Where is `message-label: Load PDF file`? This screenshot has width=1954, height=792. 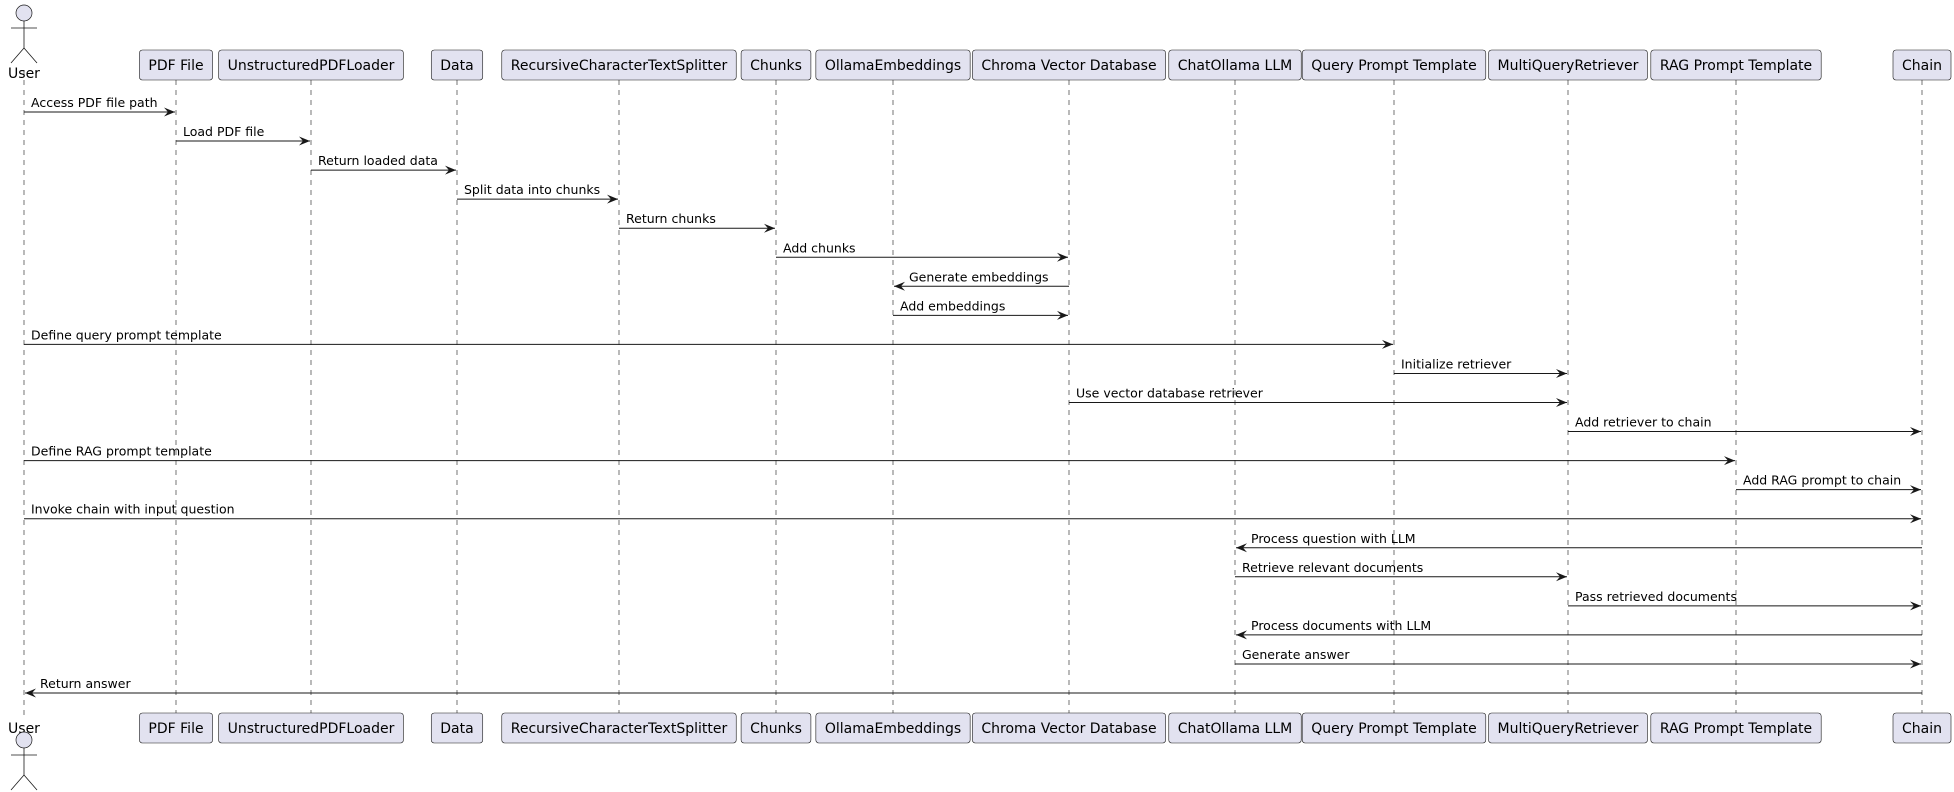 message-label: Load PDF file is located at coordinates (224, 131).